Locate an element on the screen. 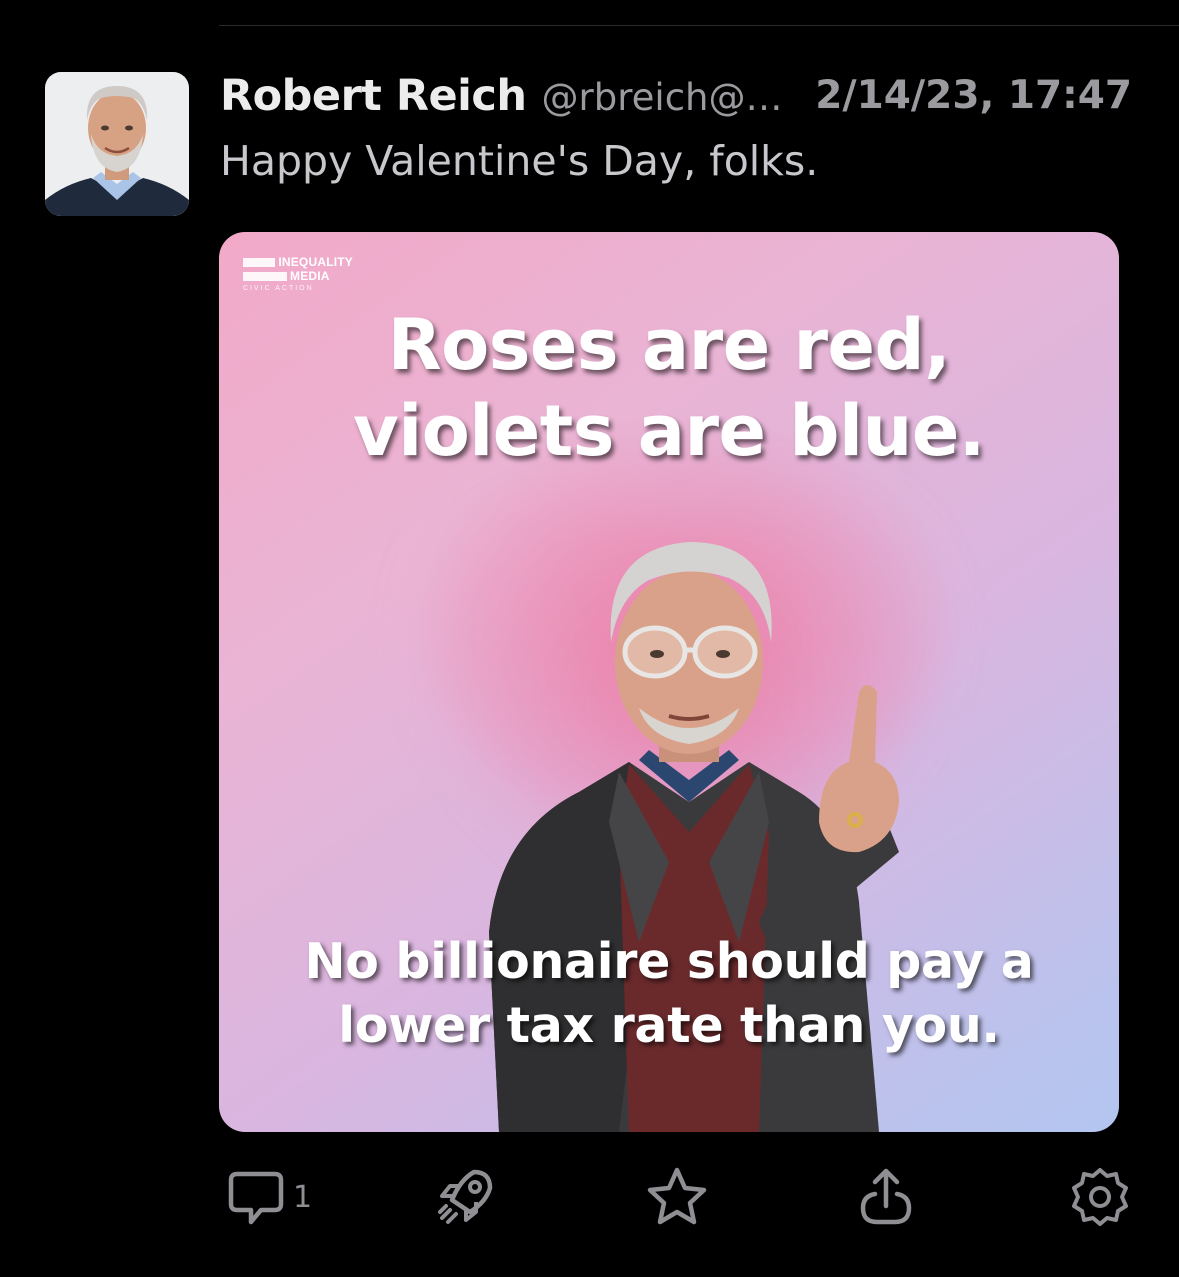  brand-text-1: INEQUALITY is located at coordinates (315, 262).